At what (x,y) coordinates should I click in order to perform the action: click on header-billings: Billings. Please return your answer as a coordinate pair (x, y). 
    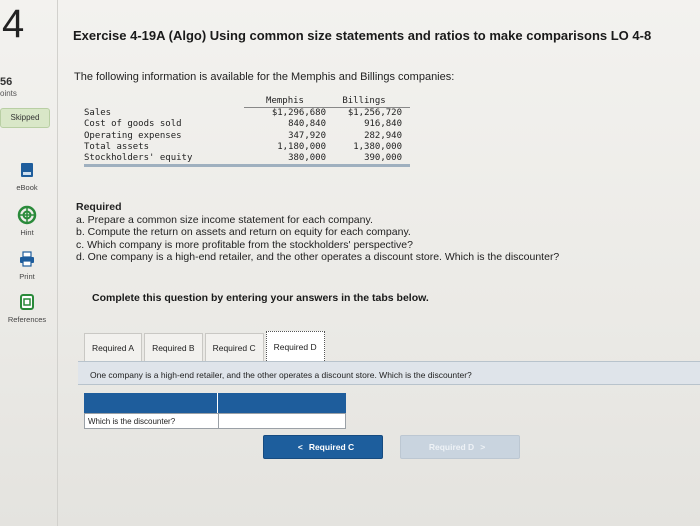
    Looking at the image, I should click on (368, 102).